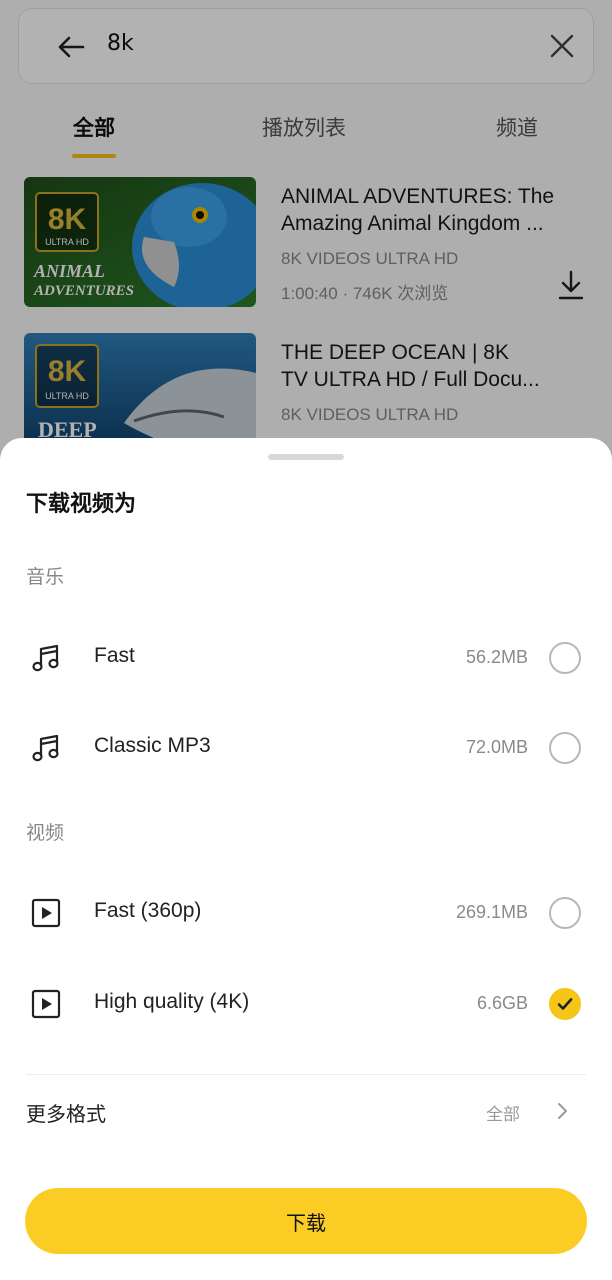 This screenshot has height=1280, width=612. Describe the element at coordinates (172, 1001) in the screenshot. I see `option-label: High quality (4K)` at that location.